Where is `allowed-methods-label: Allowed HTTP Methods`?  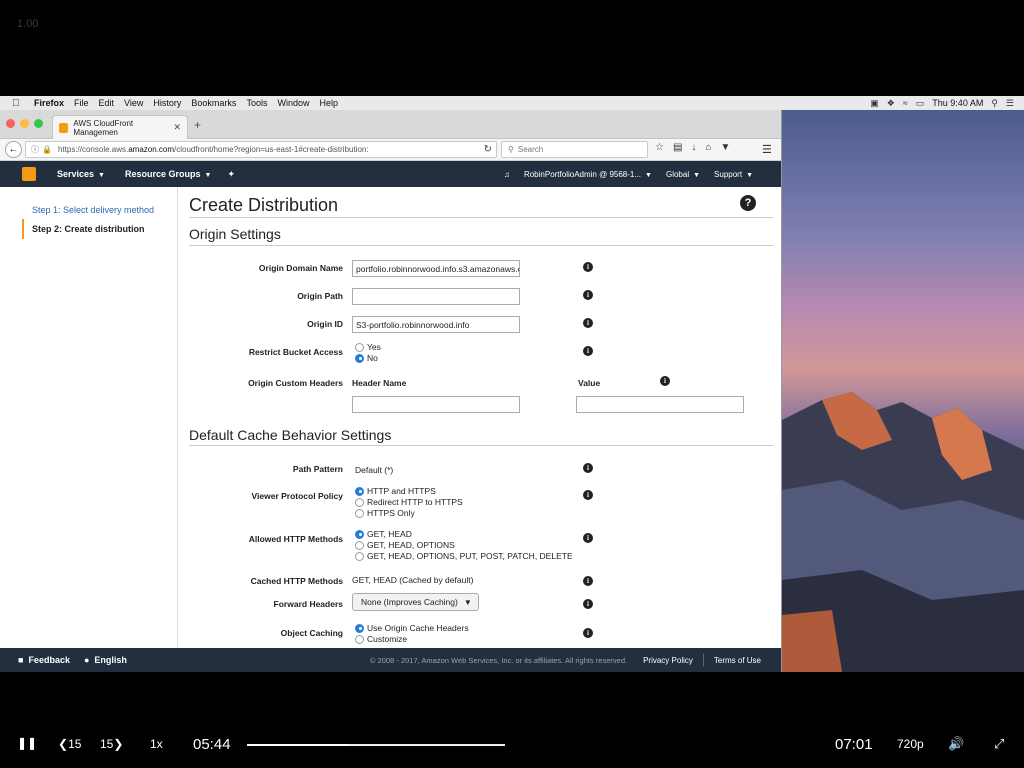 allowed-methods-label: Allowed HTTP Methods is located at coordinates (295, 539).